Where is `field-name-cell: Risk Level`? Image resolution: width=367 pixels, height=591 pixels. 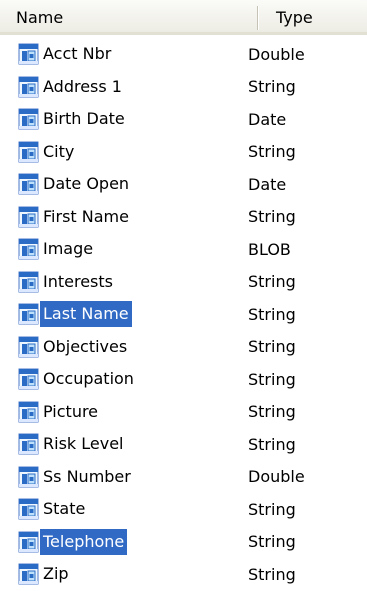 field-name-cell: Risk Level is located at coordinates (109, 444).